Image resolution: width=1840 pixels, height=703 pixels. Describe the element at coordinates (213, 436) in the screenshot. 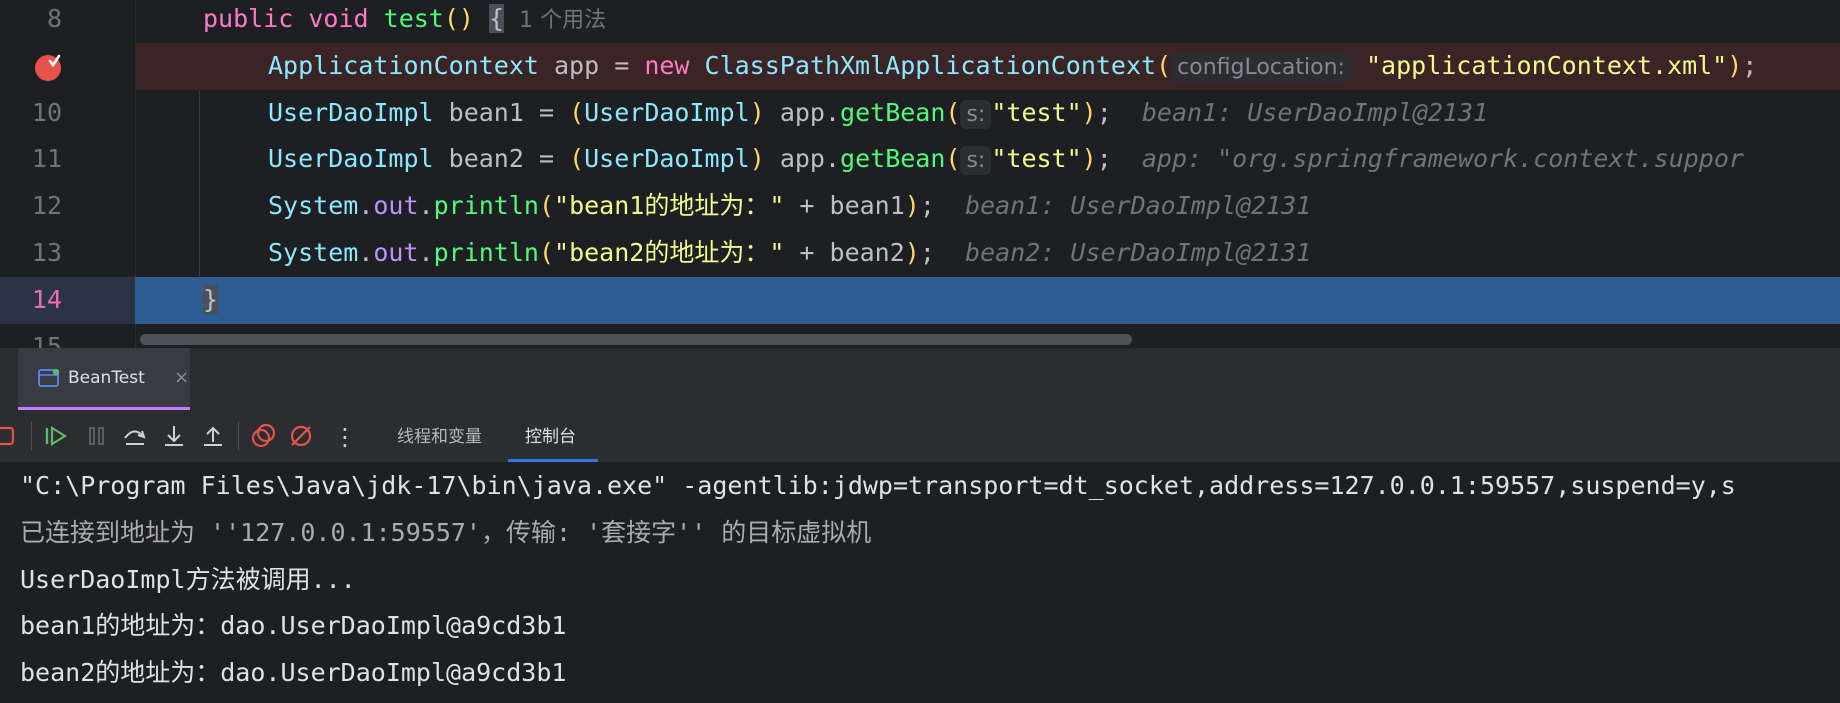

I see `step-out-icon` at that location.